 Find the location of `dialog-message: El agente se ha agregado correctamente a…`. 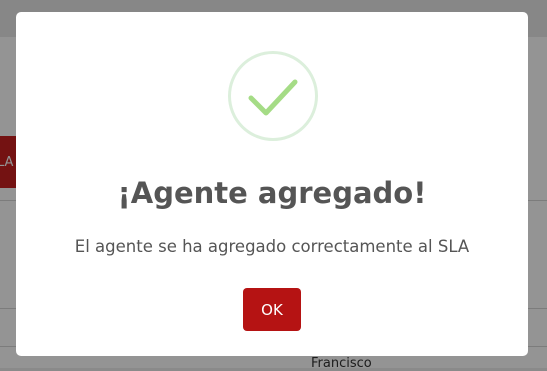

dialog-message: El agente se ha agregado correctamente a… is located at coordinates (272, 246).